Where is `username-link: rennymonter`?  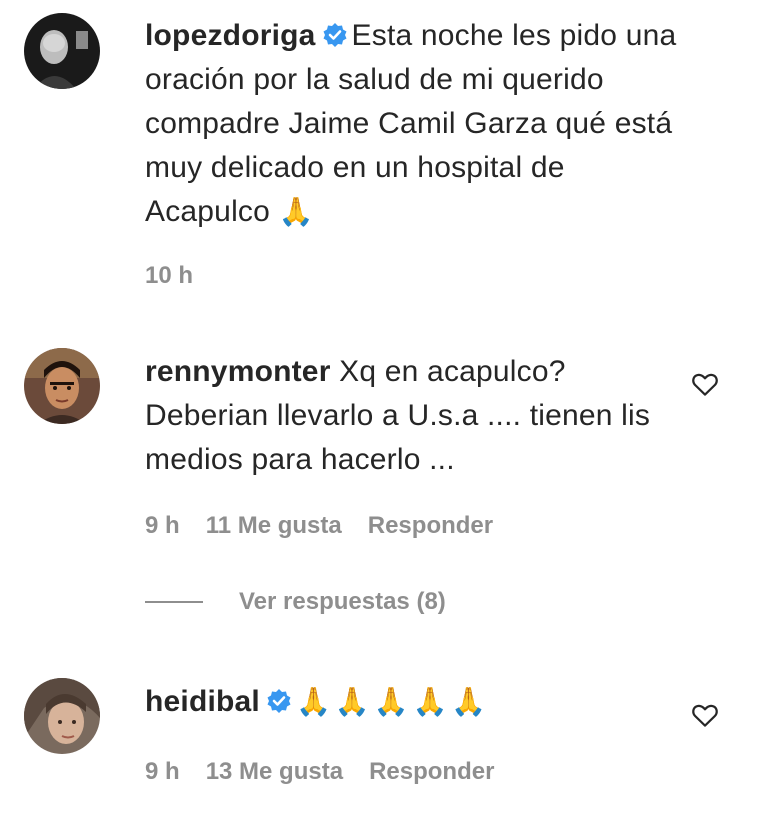
username-link: rennymonter is located at coordinates (238, 371).